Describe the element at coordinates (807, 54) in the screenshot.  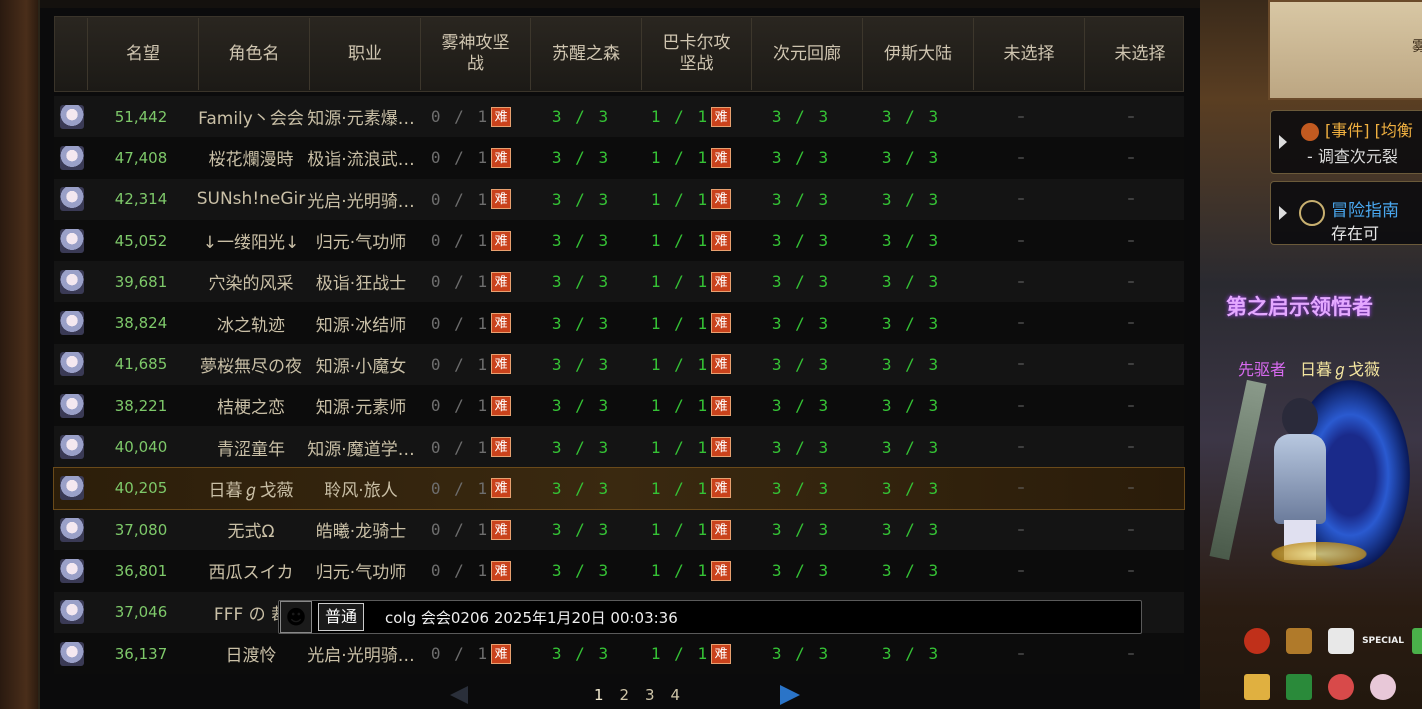
I see `header-dungeon-4: 次元回廊` at that location.